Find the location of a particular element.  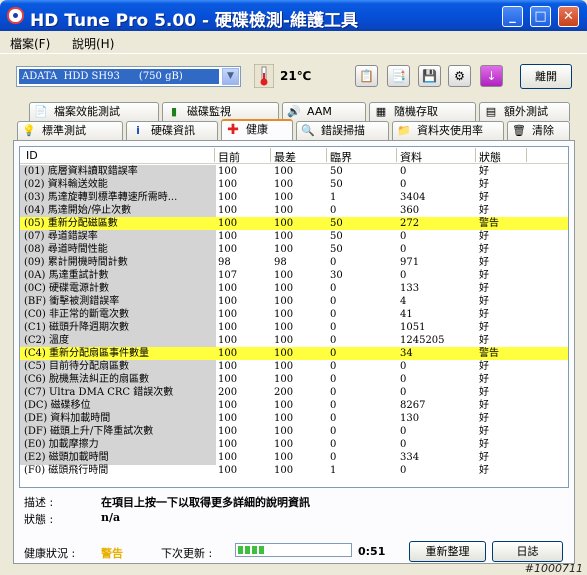

menu-file: 檔案(F) is located at coordinates (30, 43).